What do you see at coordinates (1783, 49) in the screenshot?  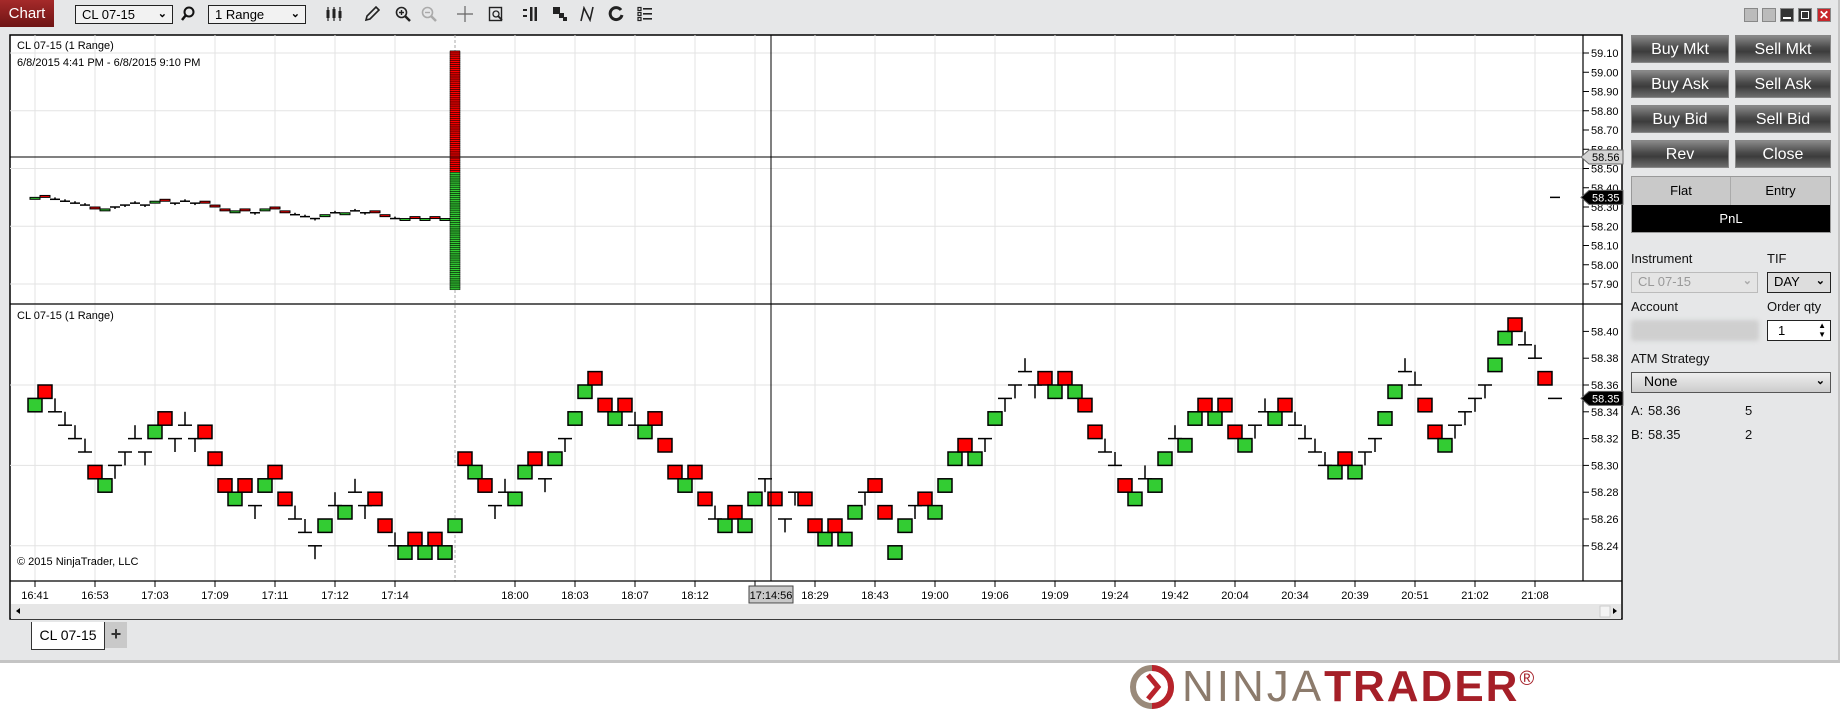 I see `sell-market-button: Sell Mkt` at bounding box center [1783, 49].